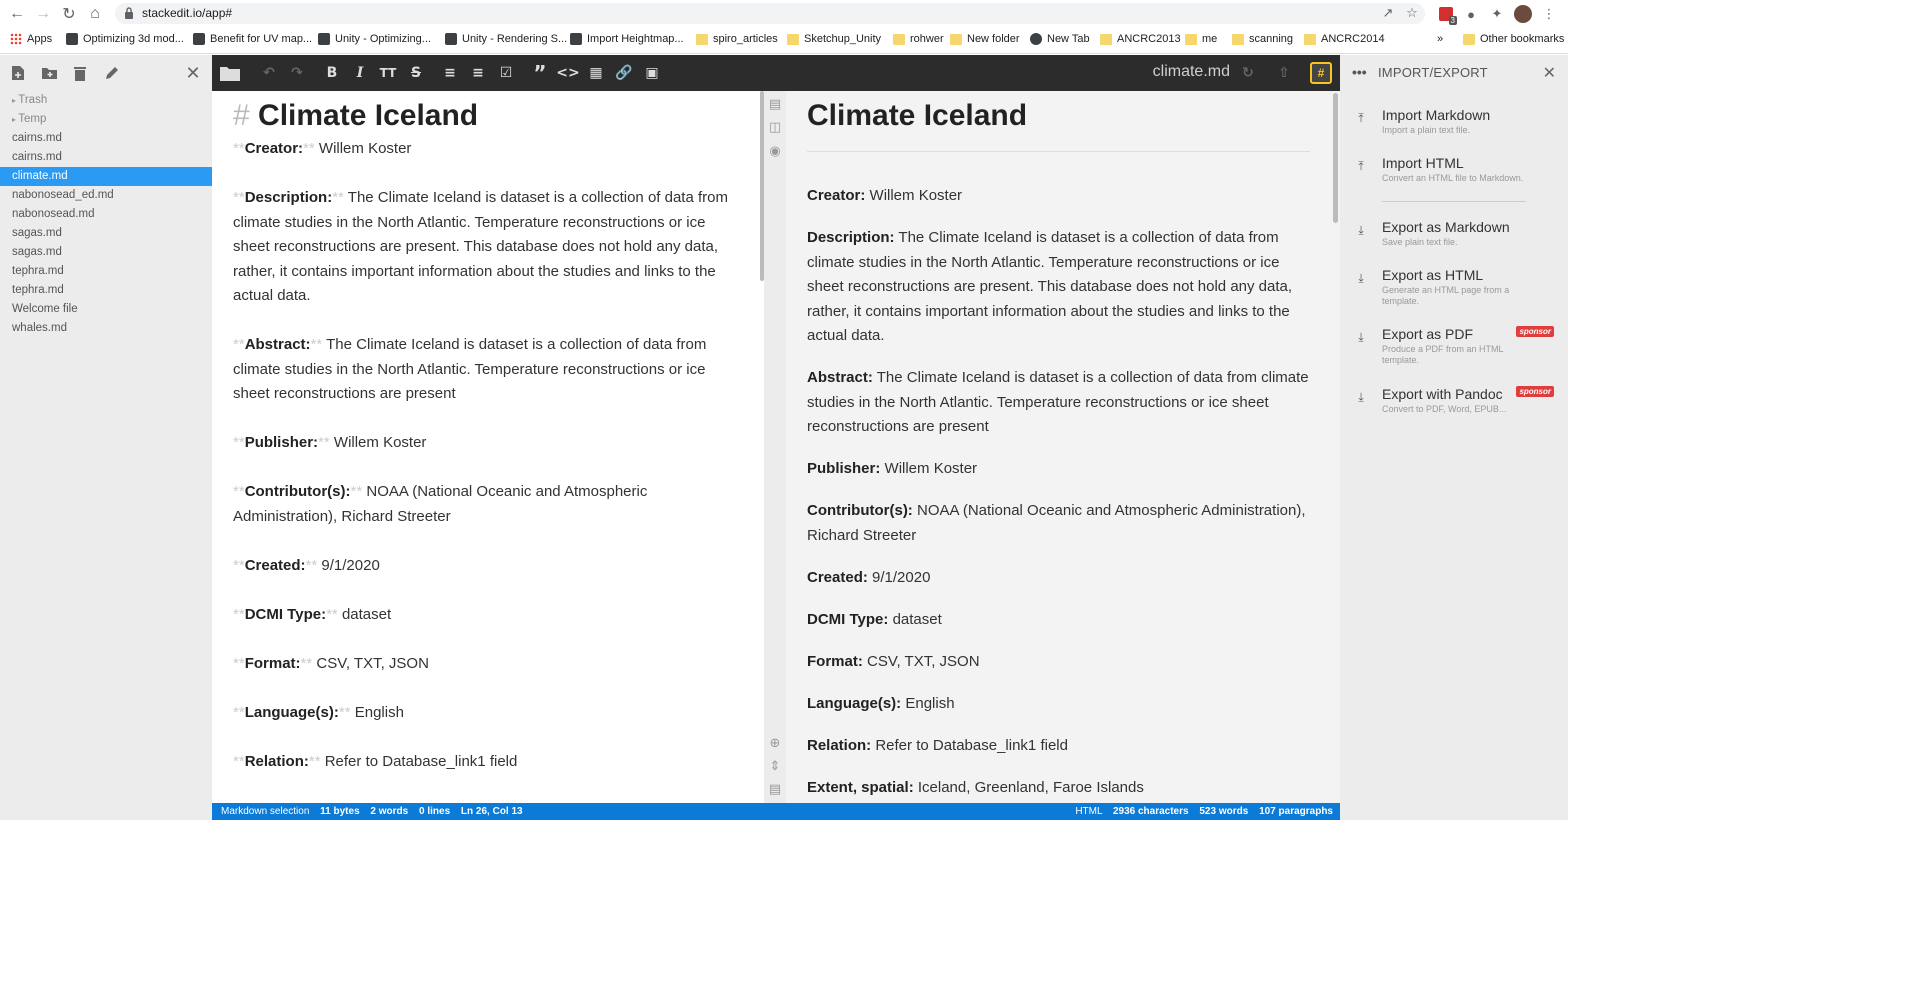  What do you see at coordinates (95, 14) in the screenshot?
I see `home-icon: ⌂` at bounding box center [95, 14].